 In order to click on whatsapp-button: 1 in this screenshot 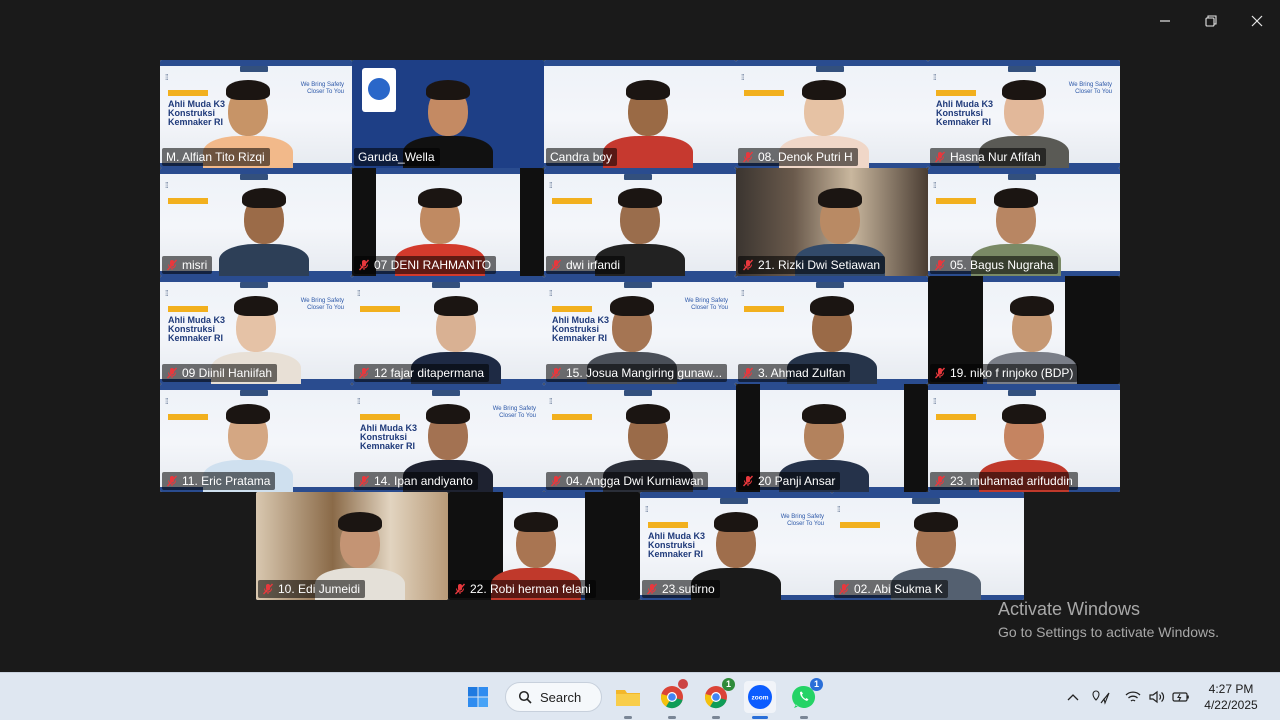, I will do `click(805, 698)`.